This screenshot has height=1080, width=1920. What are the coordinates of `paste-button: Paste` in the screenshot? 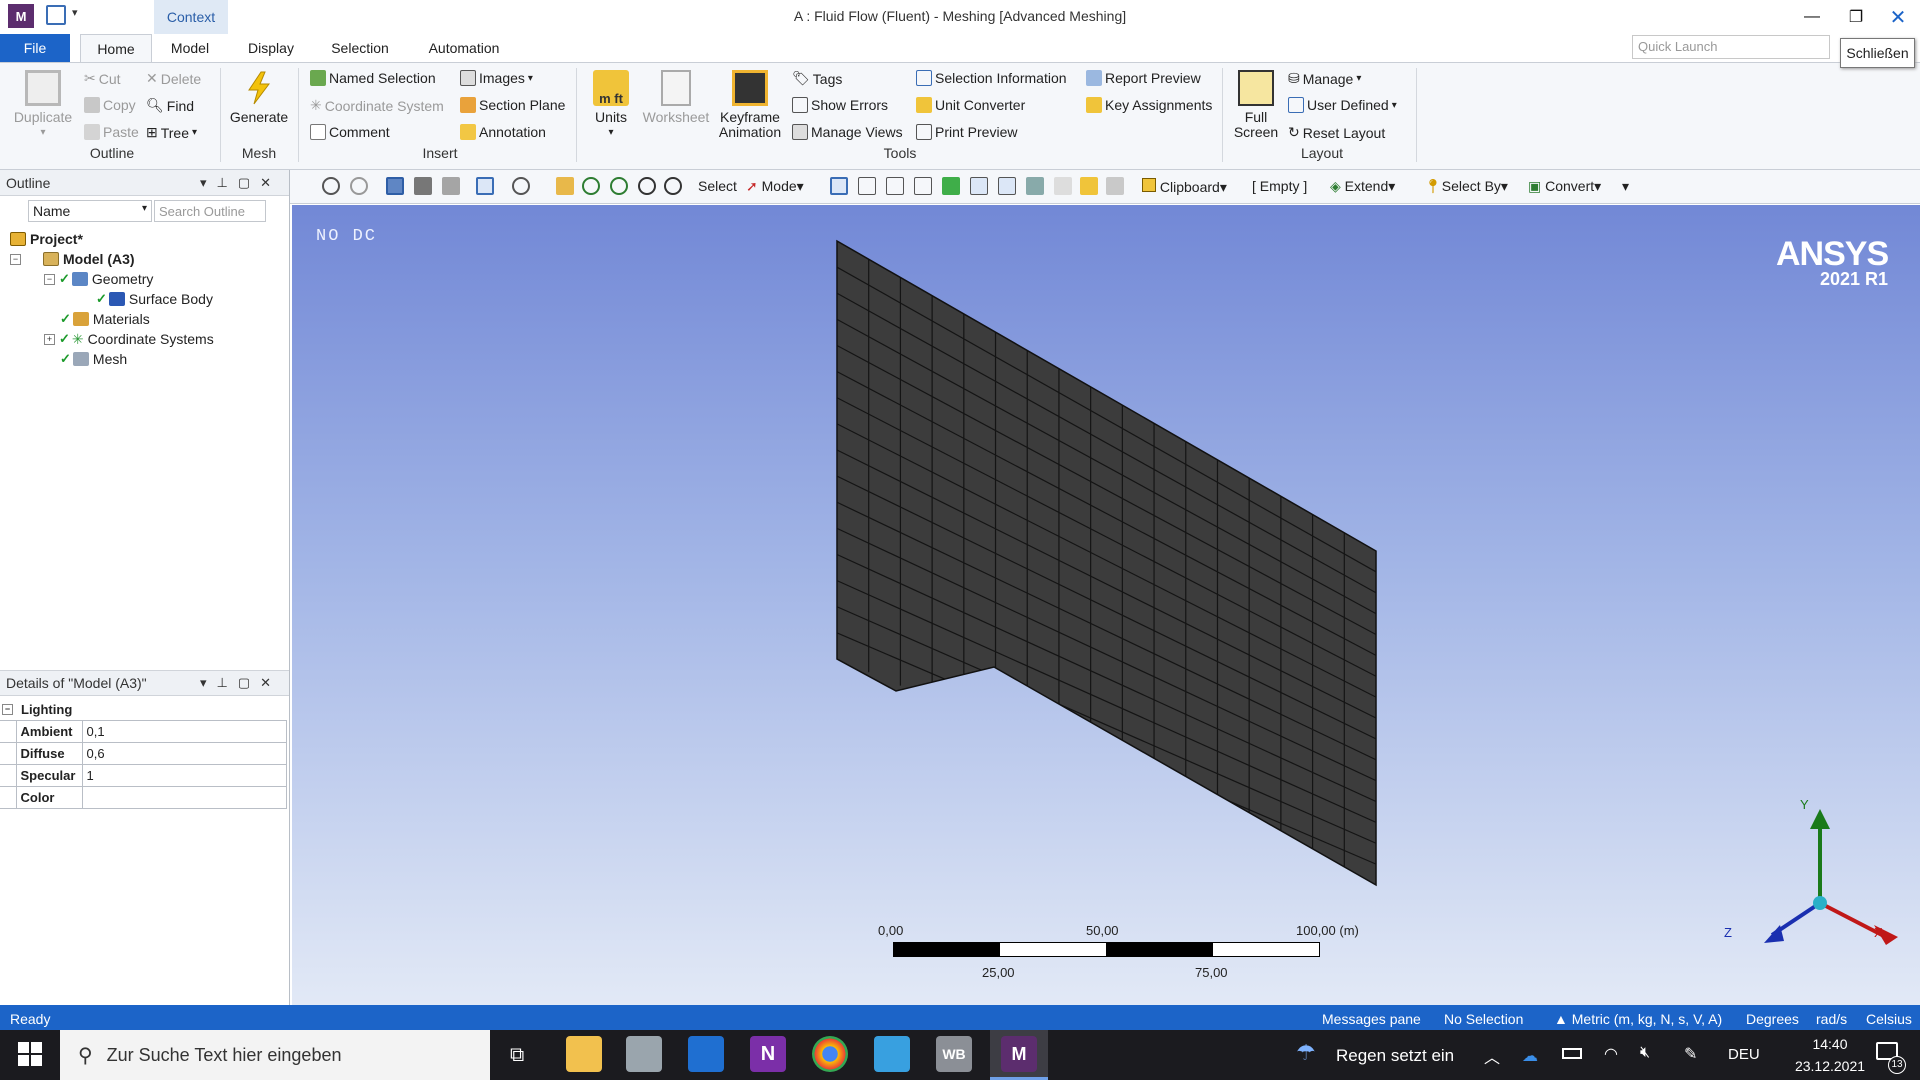 It's located at (111, 132).